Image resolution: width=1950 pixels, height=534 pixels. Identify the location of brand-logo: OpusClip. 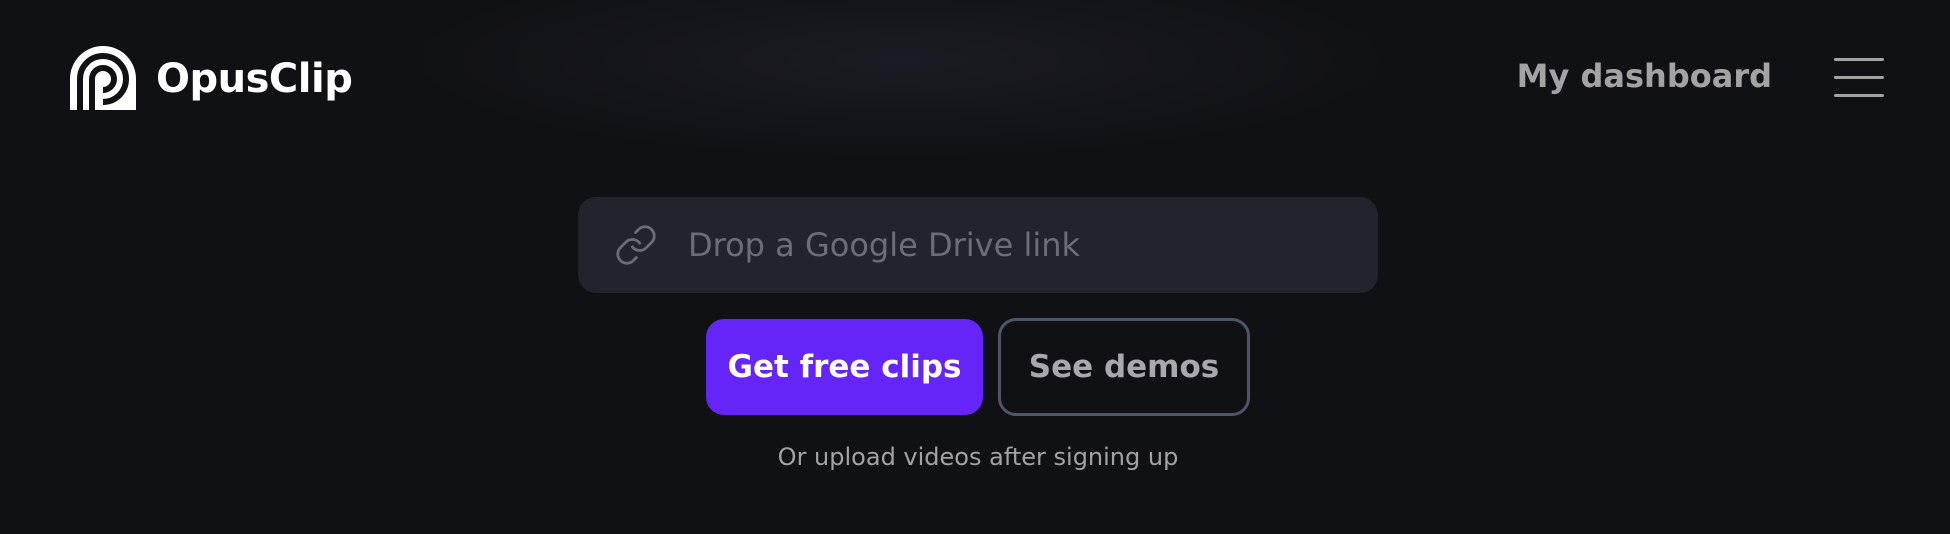
(211, 79).